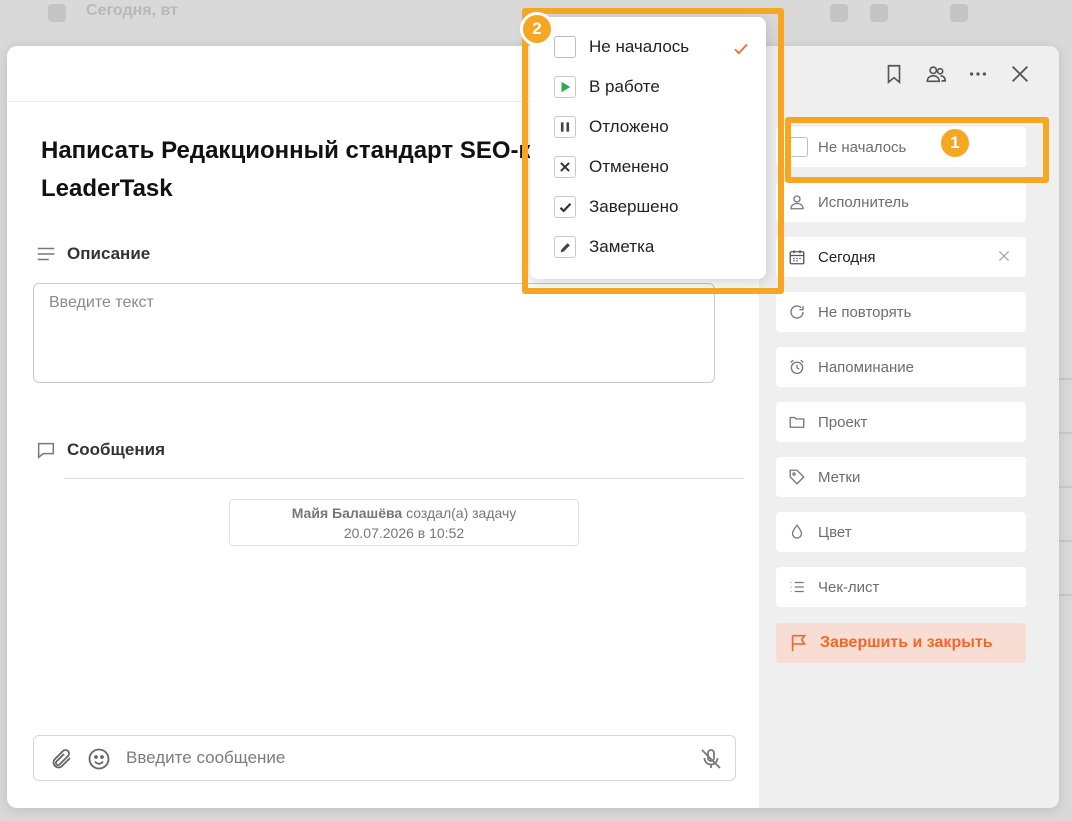 This screenshot has width=1072, height=821. What do you see at coordinates (797, 312) in the screenshot?
I see `repeat-icon` at bounding box center [797, 312].